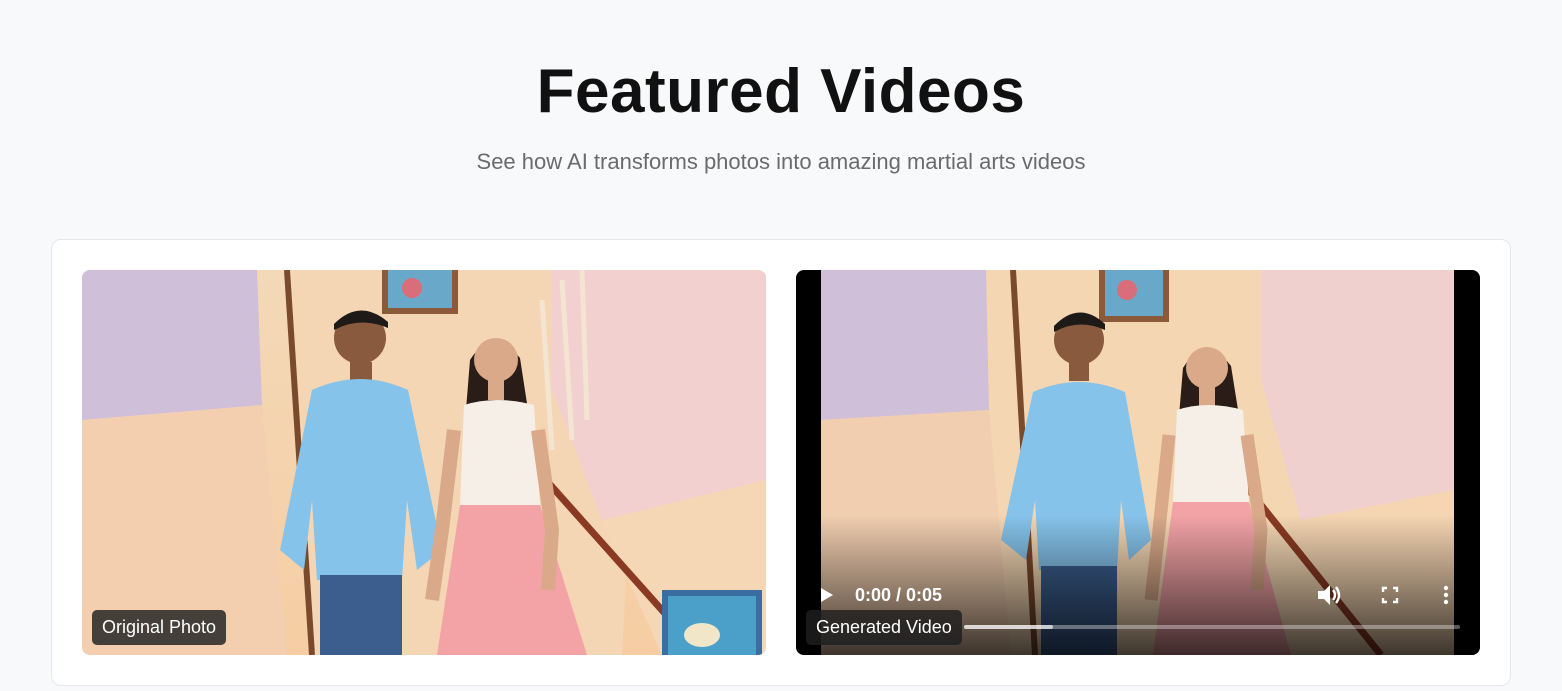 This screenshot has width=1562, height=691. Describe the element at coordinates (884, 627) in the screenshot. I see `generated-video-label: Generated Video` at that location.